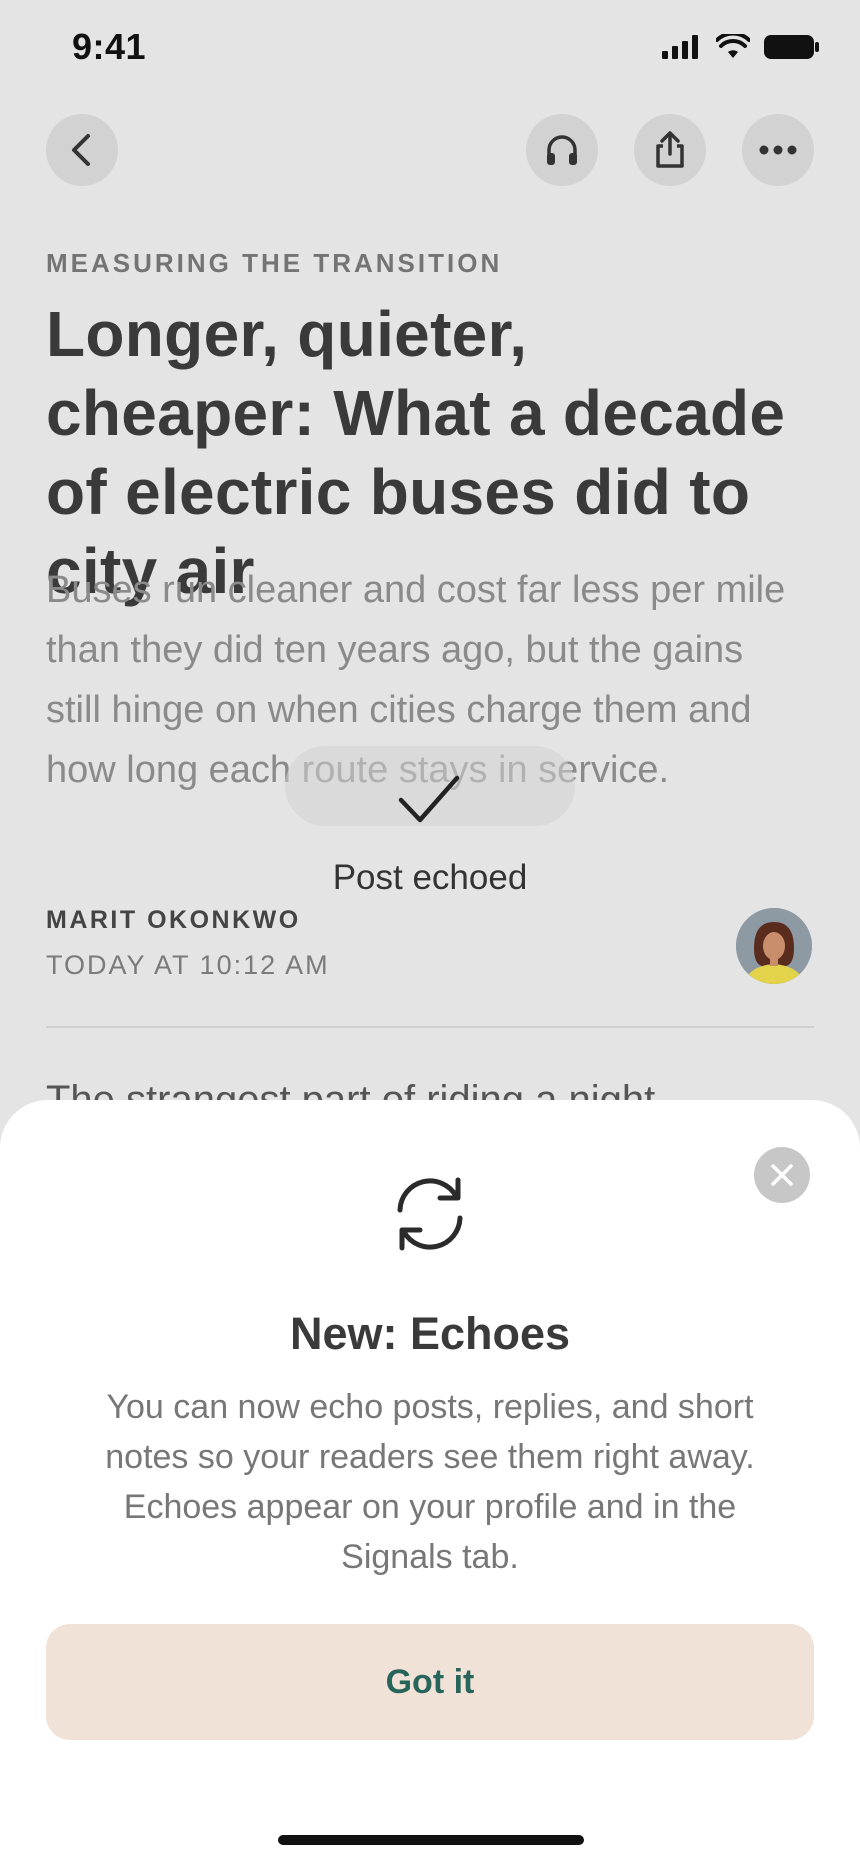 The height and width of the screenshot is (1864, 860). Describe the element at coordinates (274, 263) in the screenshot. I see `article-kicker: MEASURING THE TRANSITION` at that location.